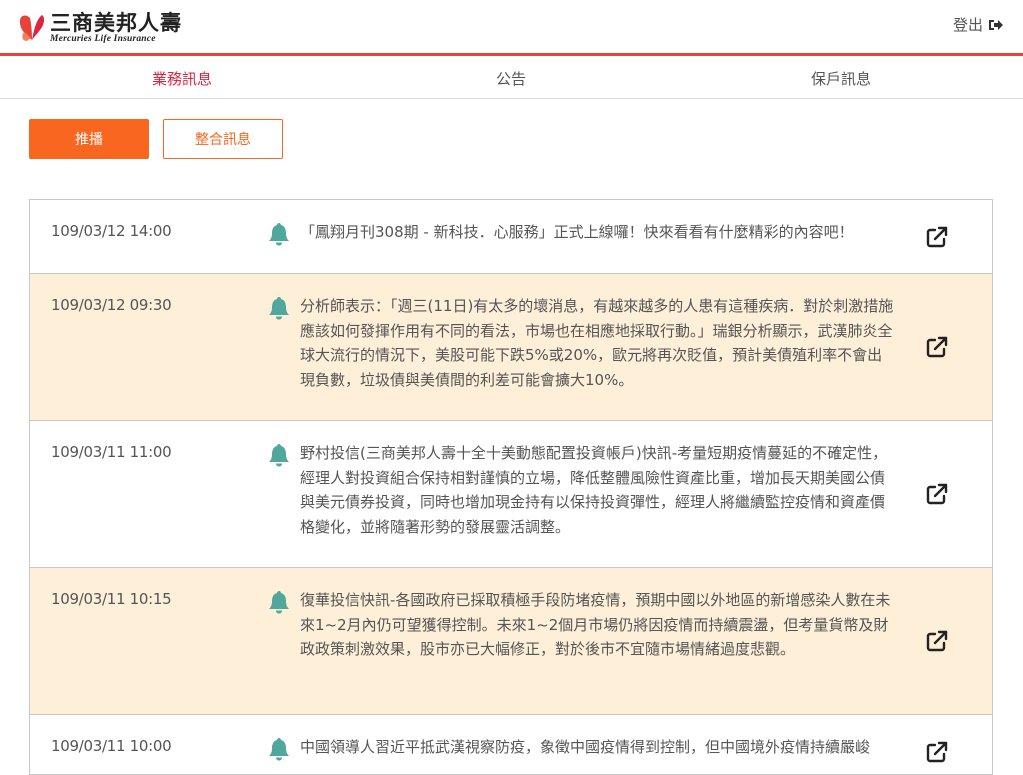  Describe the element at coordinates (103, 38) in the screenshot. I see `brand-name-en: Mercuries Life Insurance` at that location.